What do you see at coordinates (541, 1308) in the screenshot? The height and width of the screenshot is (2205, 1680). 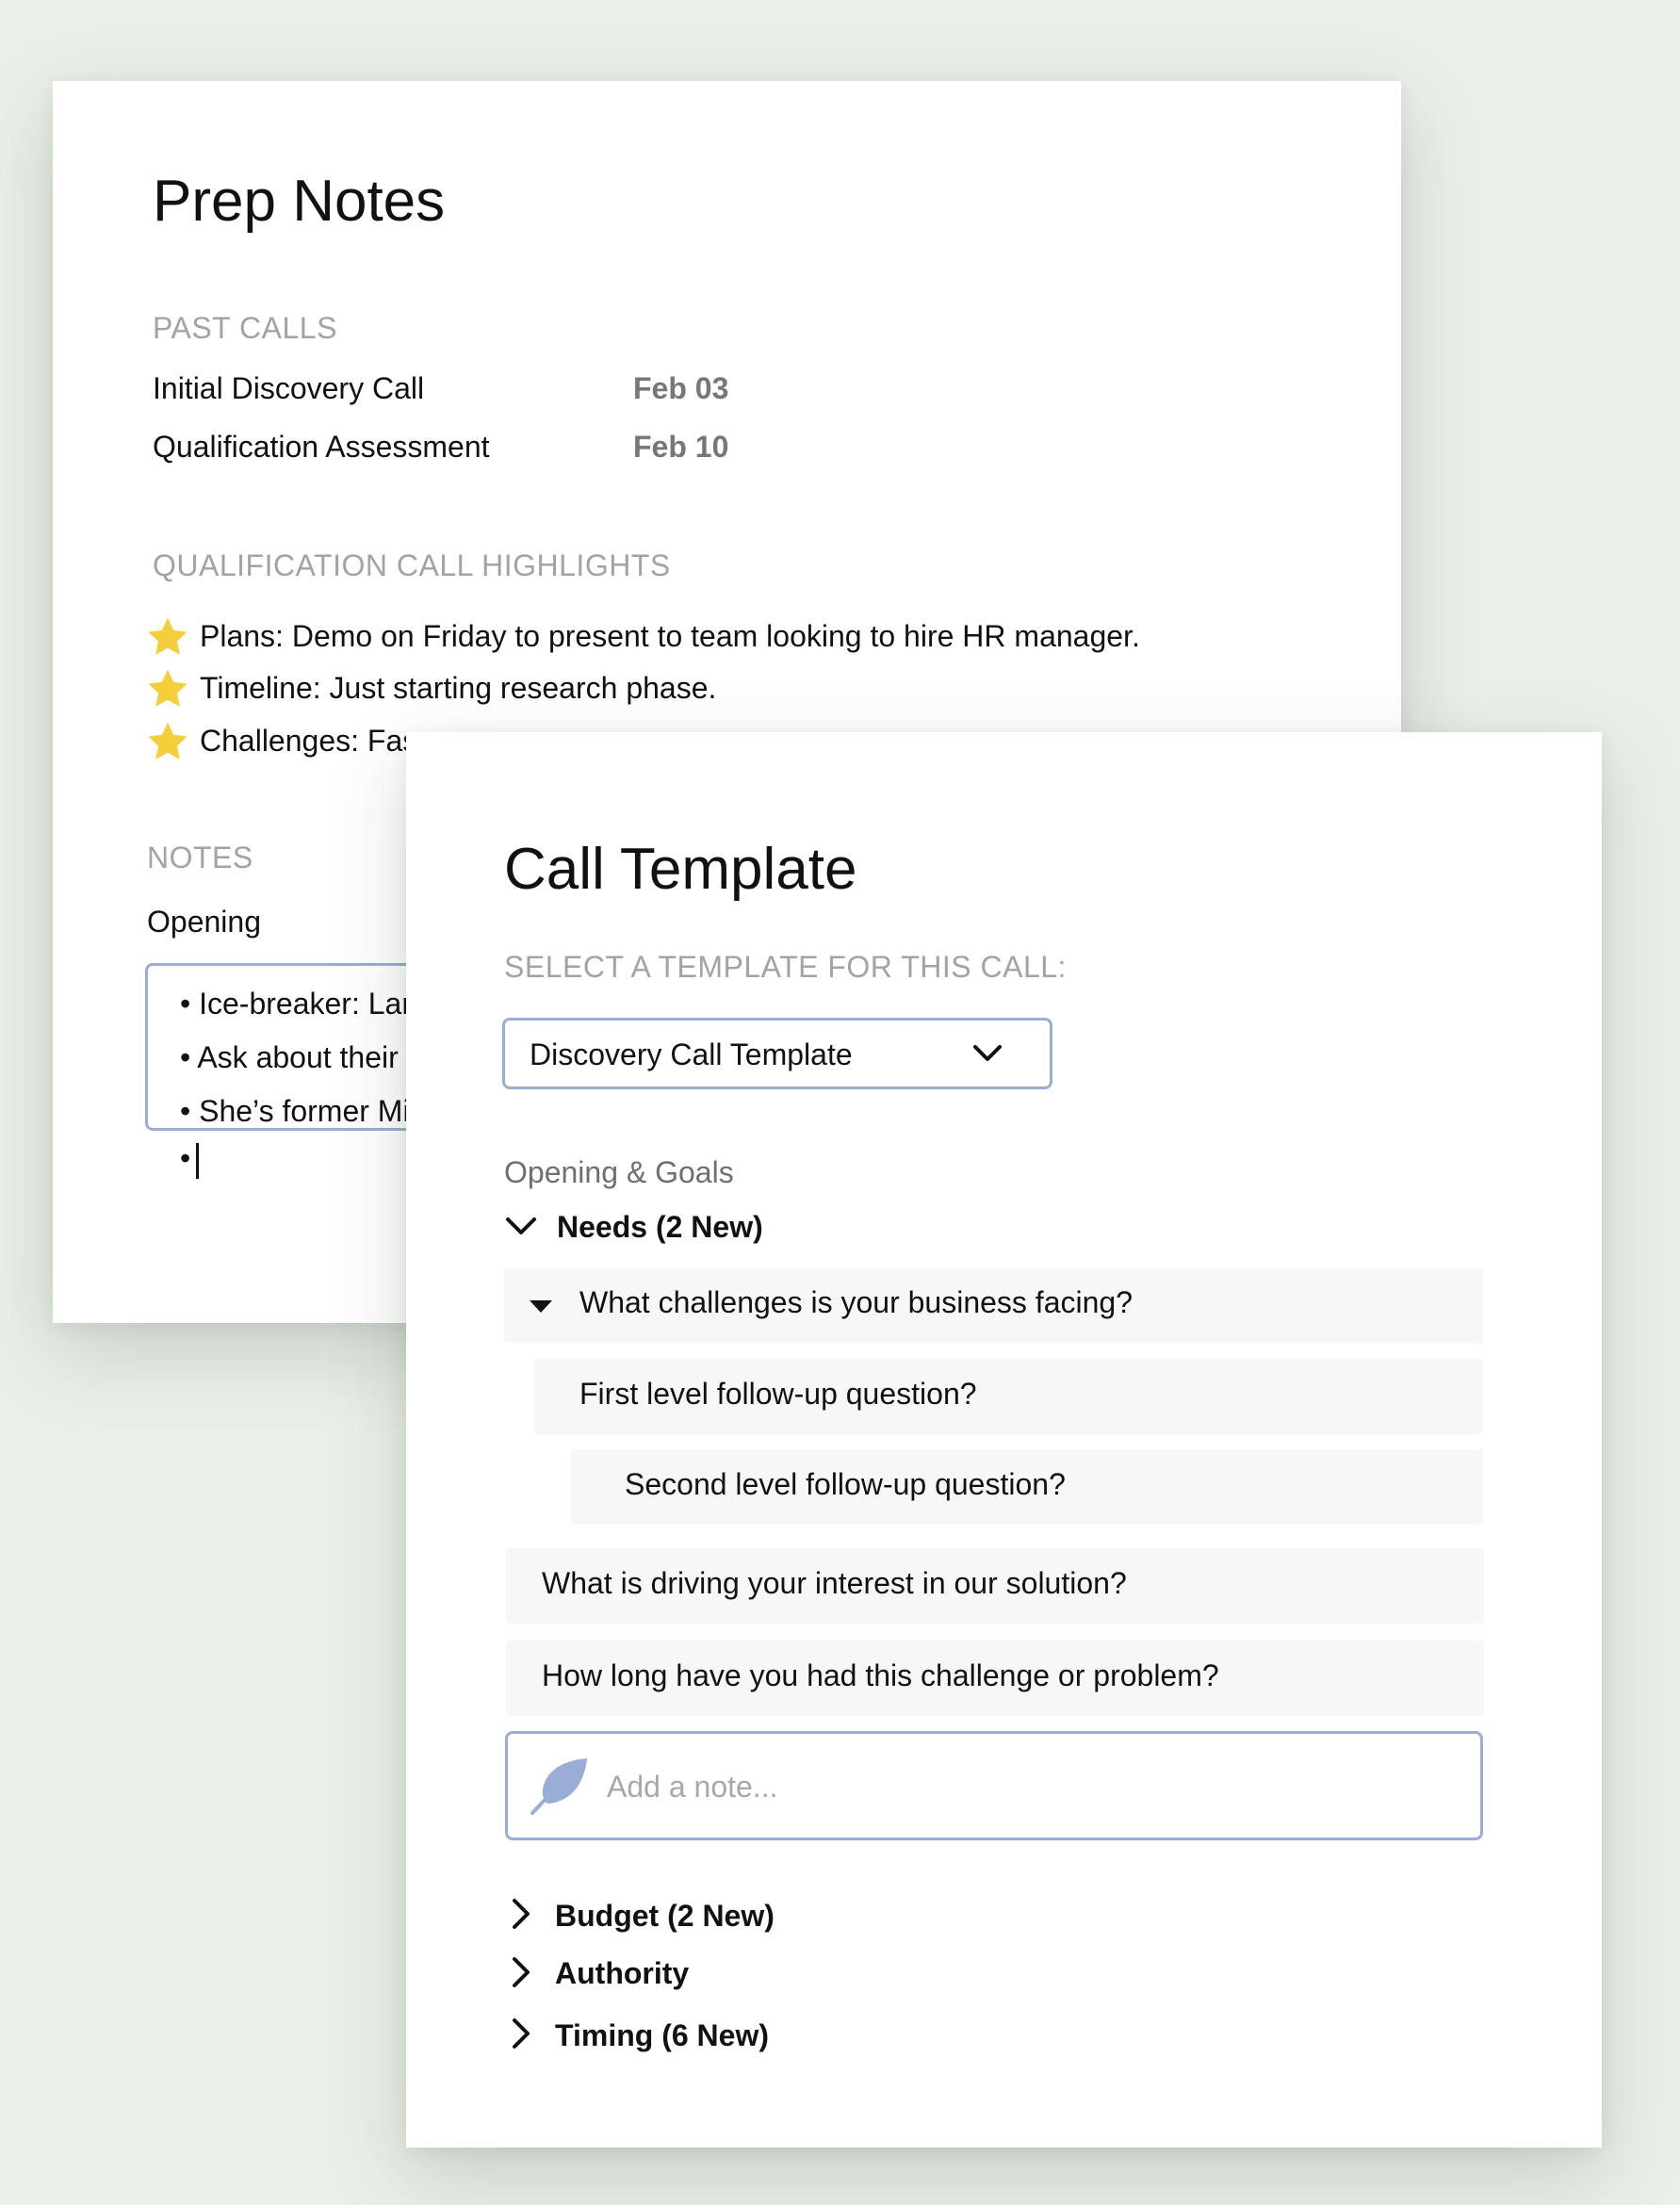 I see `triangle-down-icon` at bounding box center [541, 1308].